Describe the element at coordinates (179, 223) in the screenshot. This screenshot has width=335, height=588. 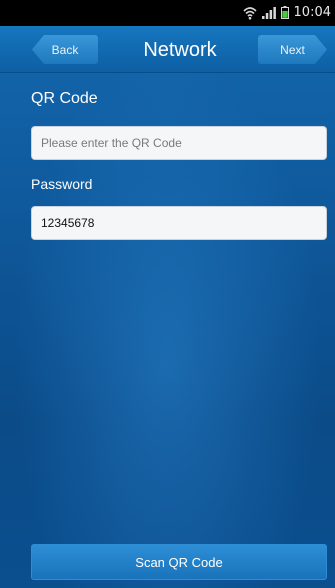
I see `password-input` at that location.